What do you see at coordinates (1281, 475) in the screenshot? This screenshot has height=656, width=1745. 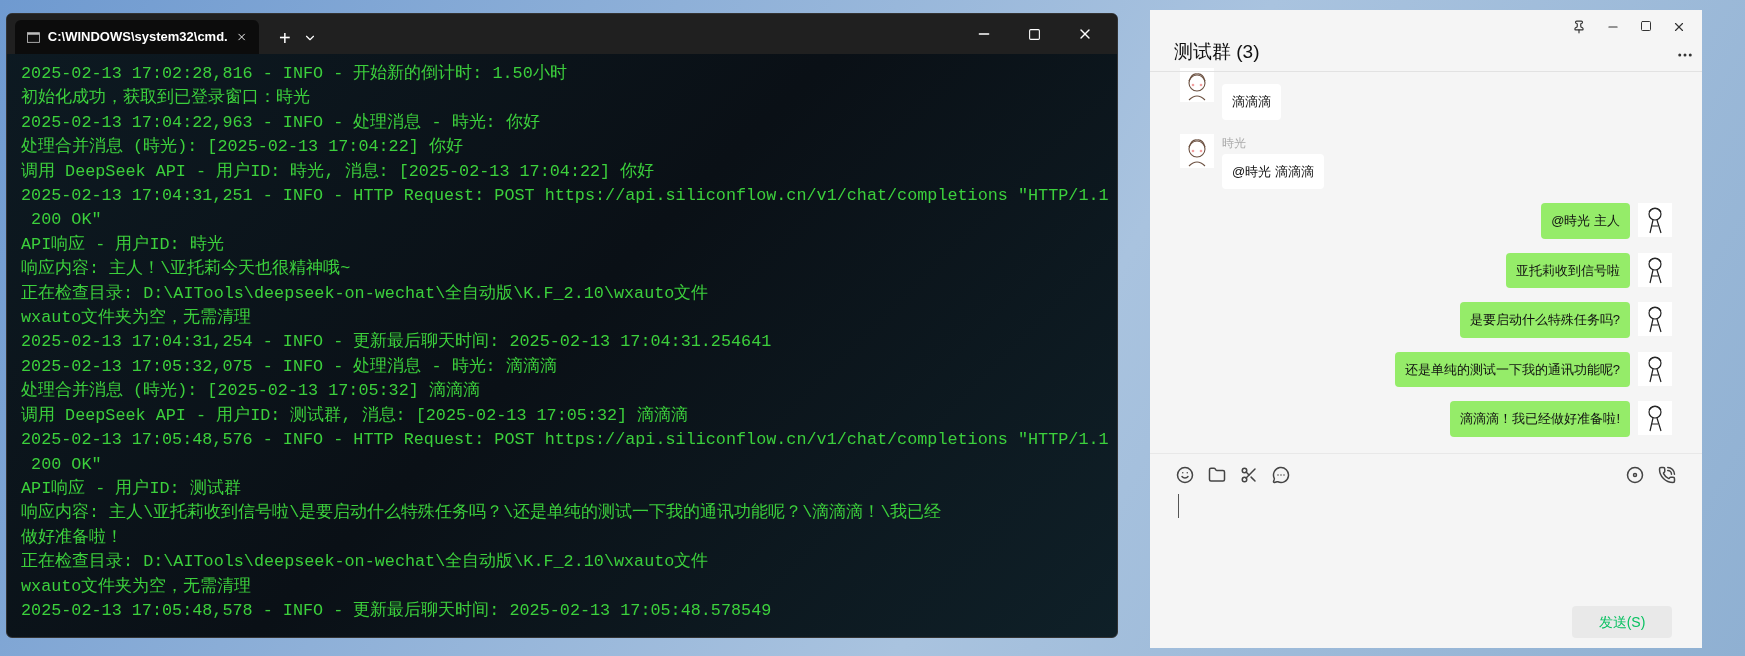 I see `chat-bubble-icon` at bounding box center [1281, 475].